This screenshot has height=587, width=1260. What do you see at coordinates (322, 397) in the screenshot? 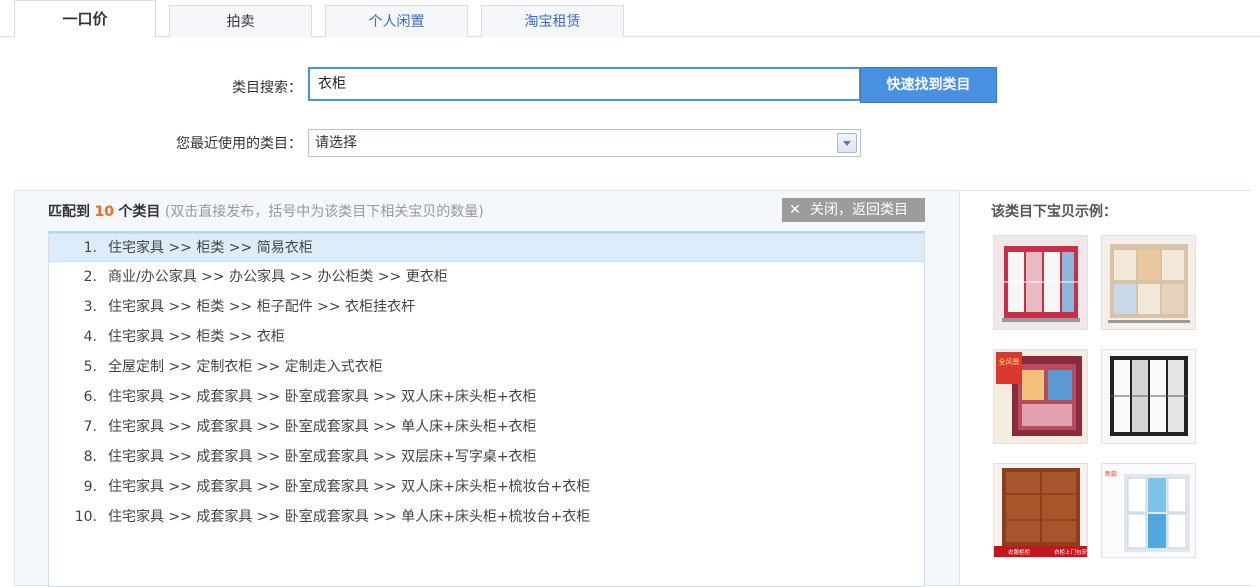
I see `list-item-path: 住宅家具 >> 成套家具 >> 卧室成套家具 >> 双人床+床头柜+衣柜` at bounding box center [322, 397].